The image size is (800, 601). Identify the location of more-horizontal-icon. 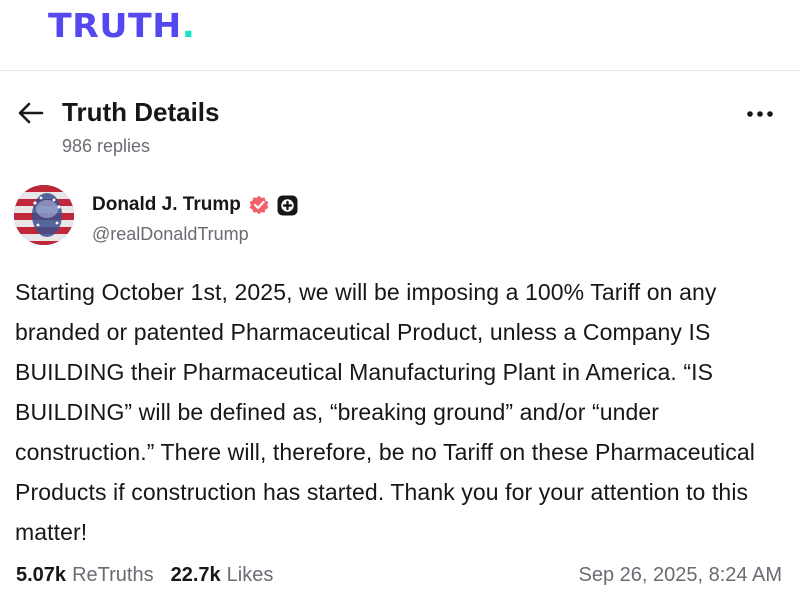
(760, 114).